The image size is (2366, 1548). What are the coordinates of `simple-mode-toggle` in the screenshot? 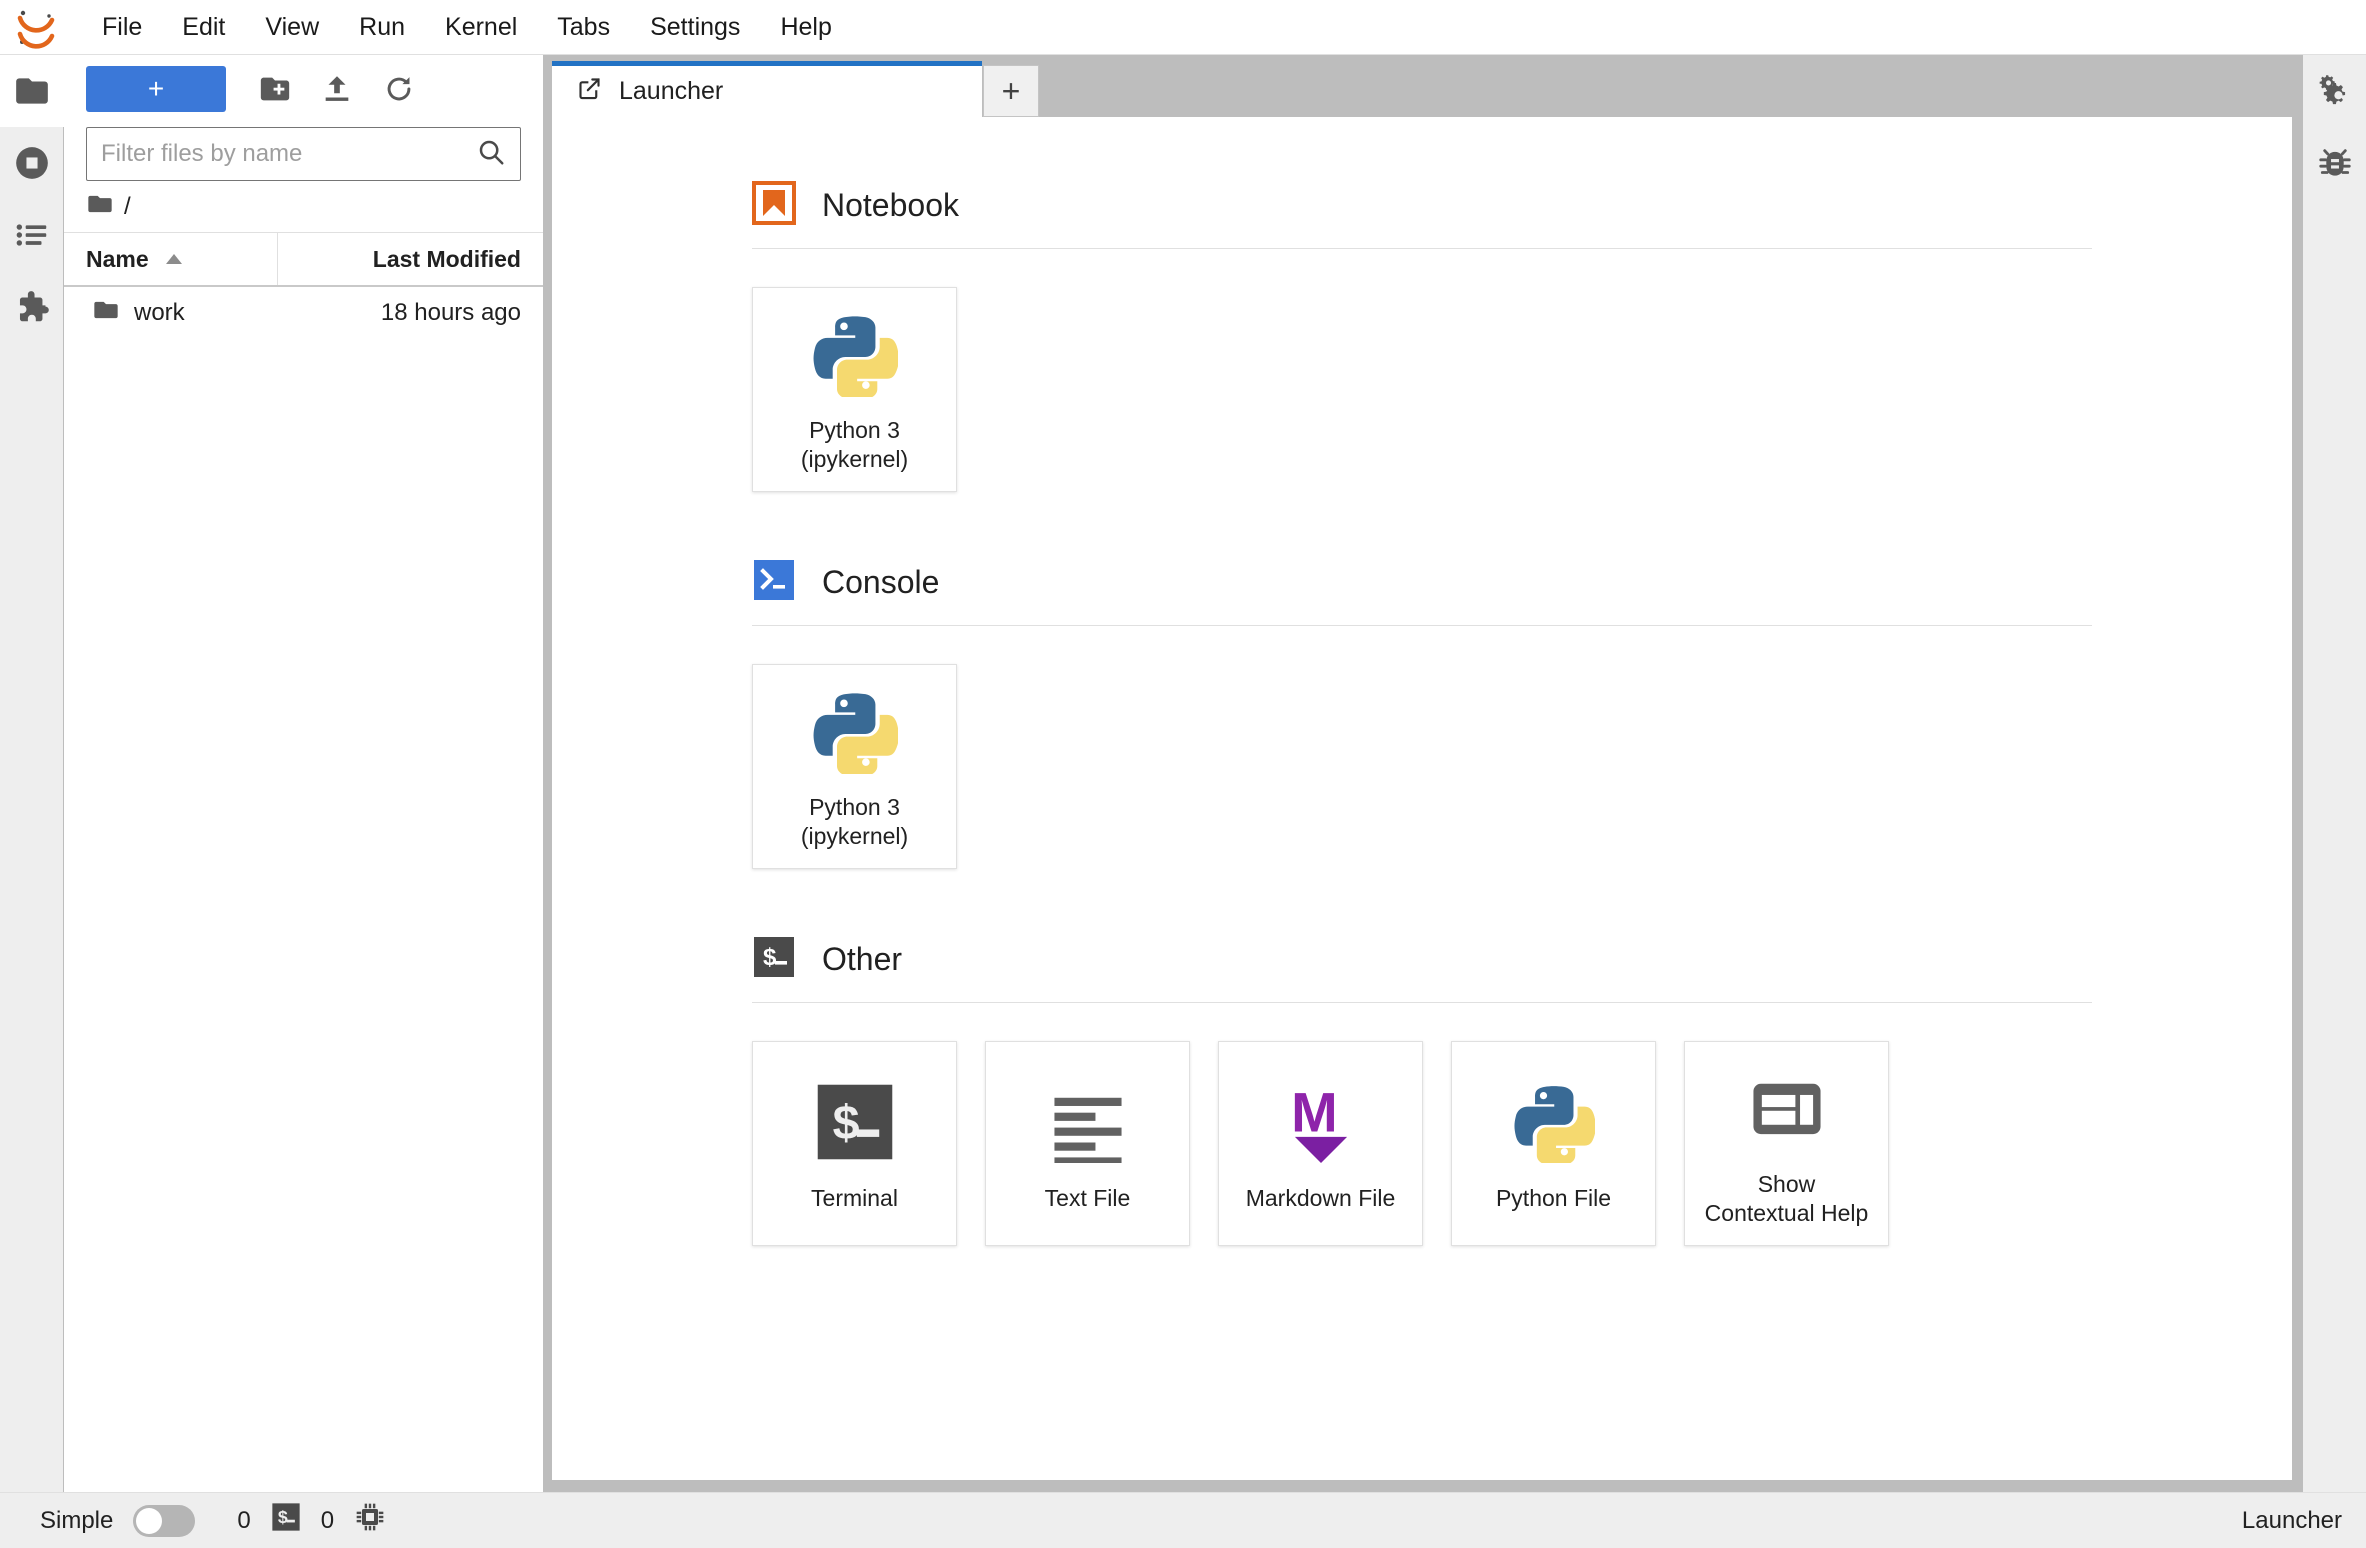 It's located at (164, 1520).